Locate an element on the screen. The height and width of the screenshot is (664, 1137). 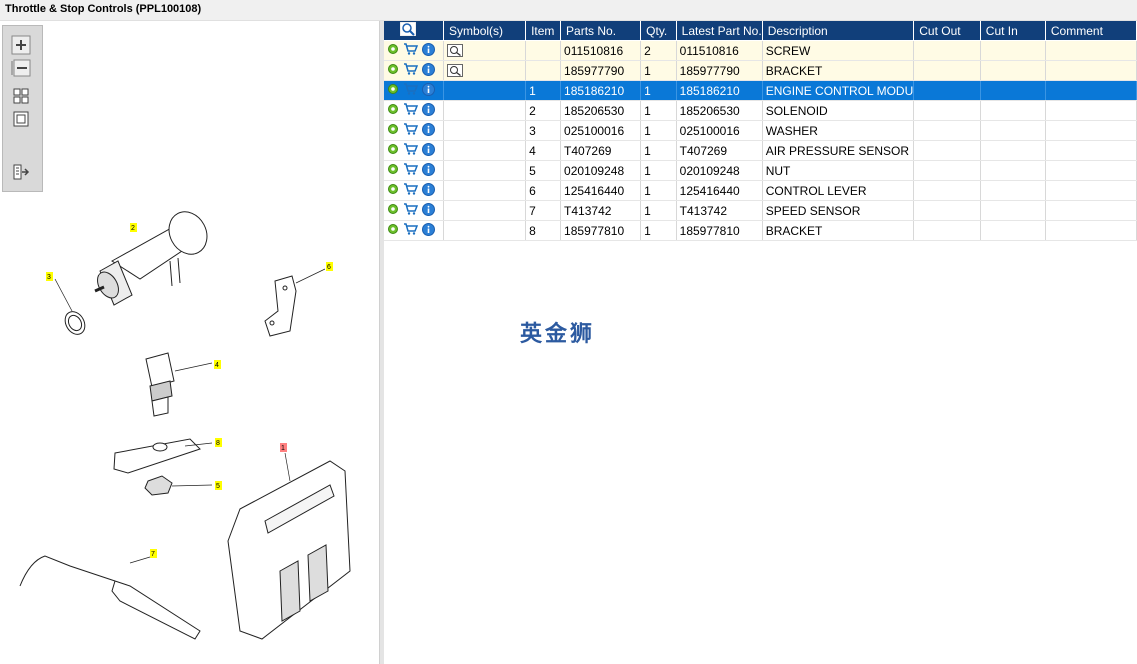
table-row: 3 025100016 1 025100016 WASHER is located at coordinates (760, 130).